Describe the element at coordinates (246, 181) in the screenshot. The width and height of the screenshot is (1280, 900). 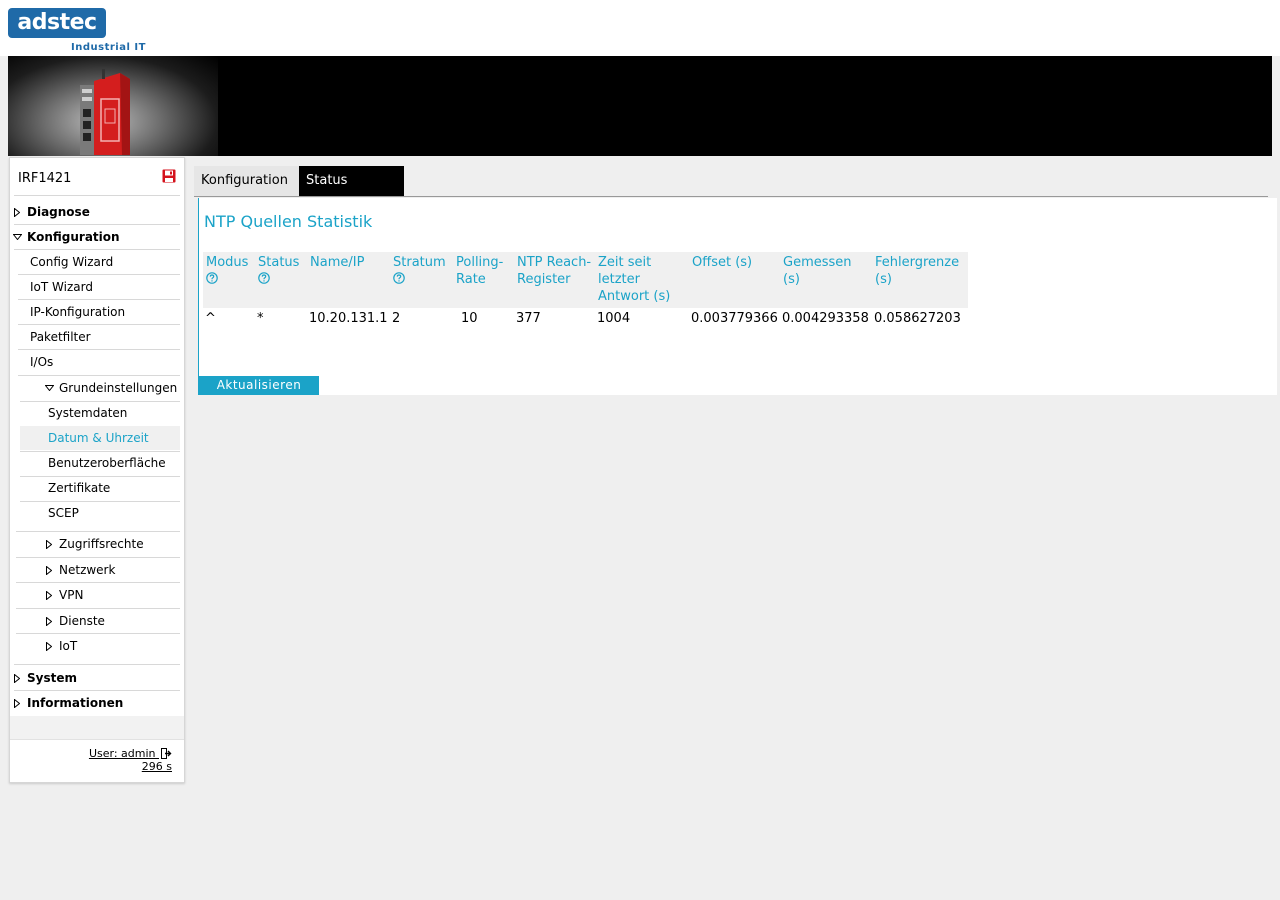
I see `tab-konfiguration: Konfiguration` at that location.